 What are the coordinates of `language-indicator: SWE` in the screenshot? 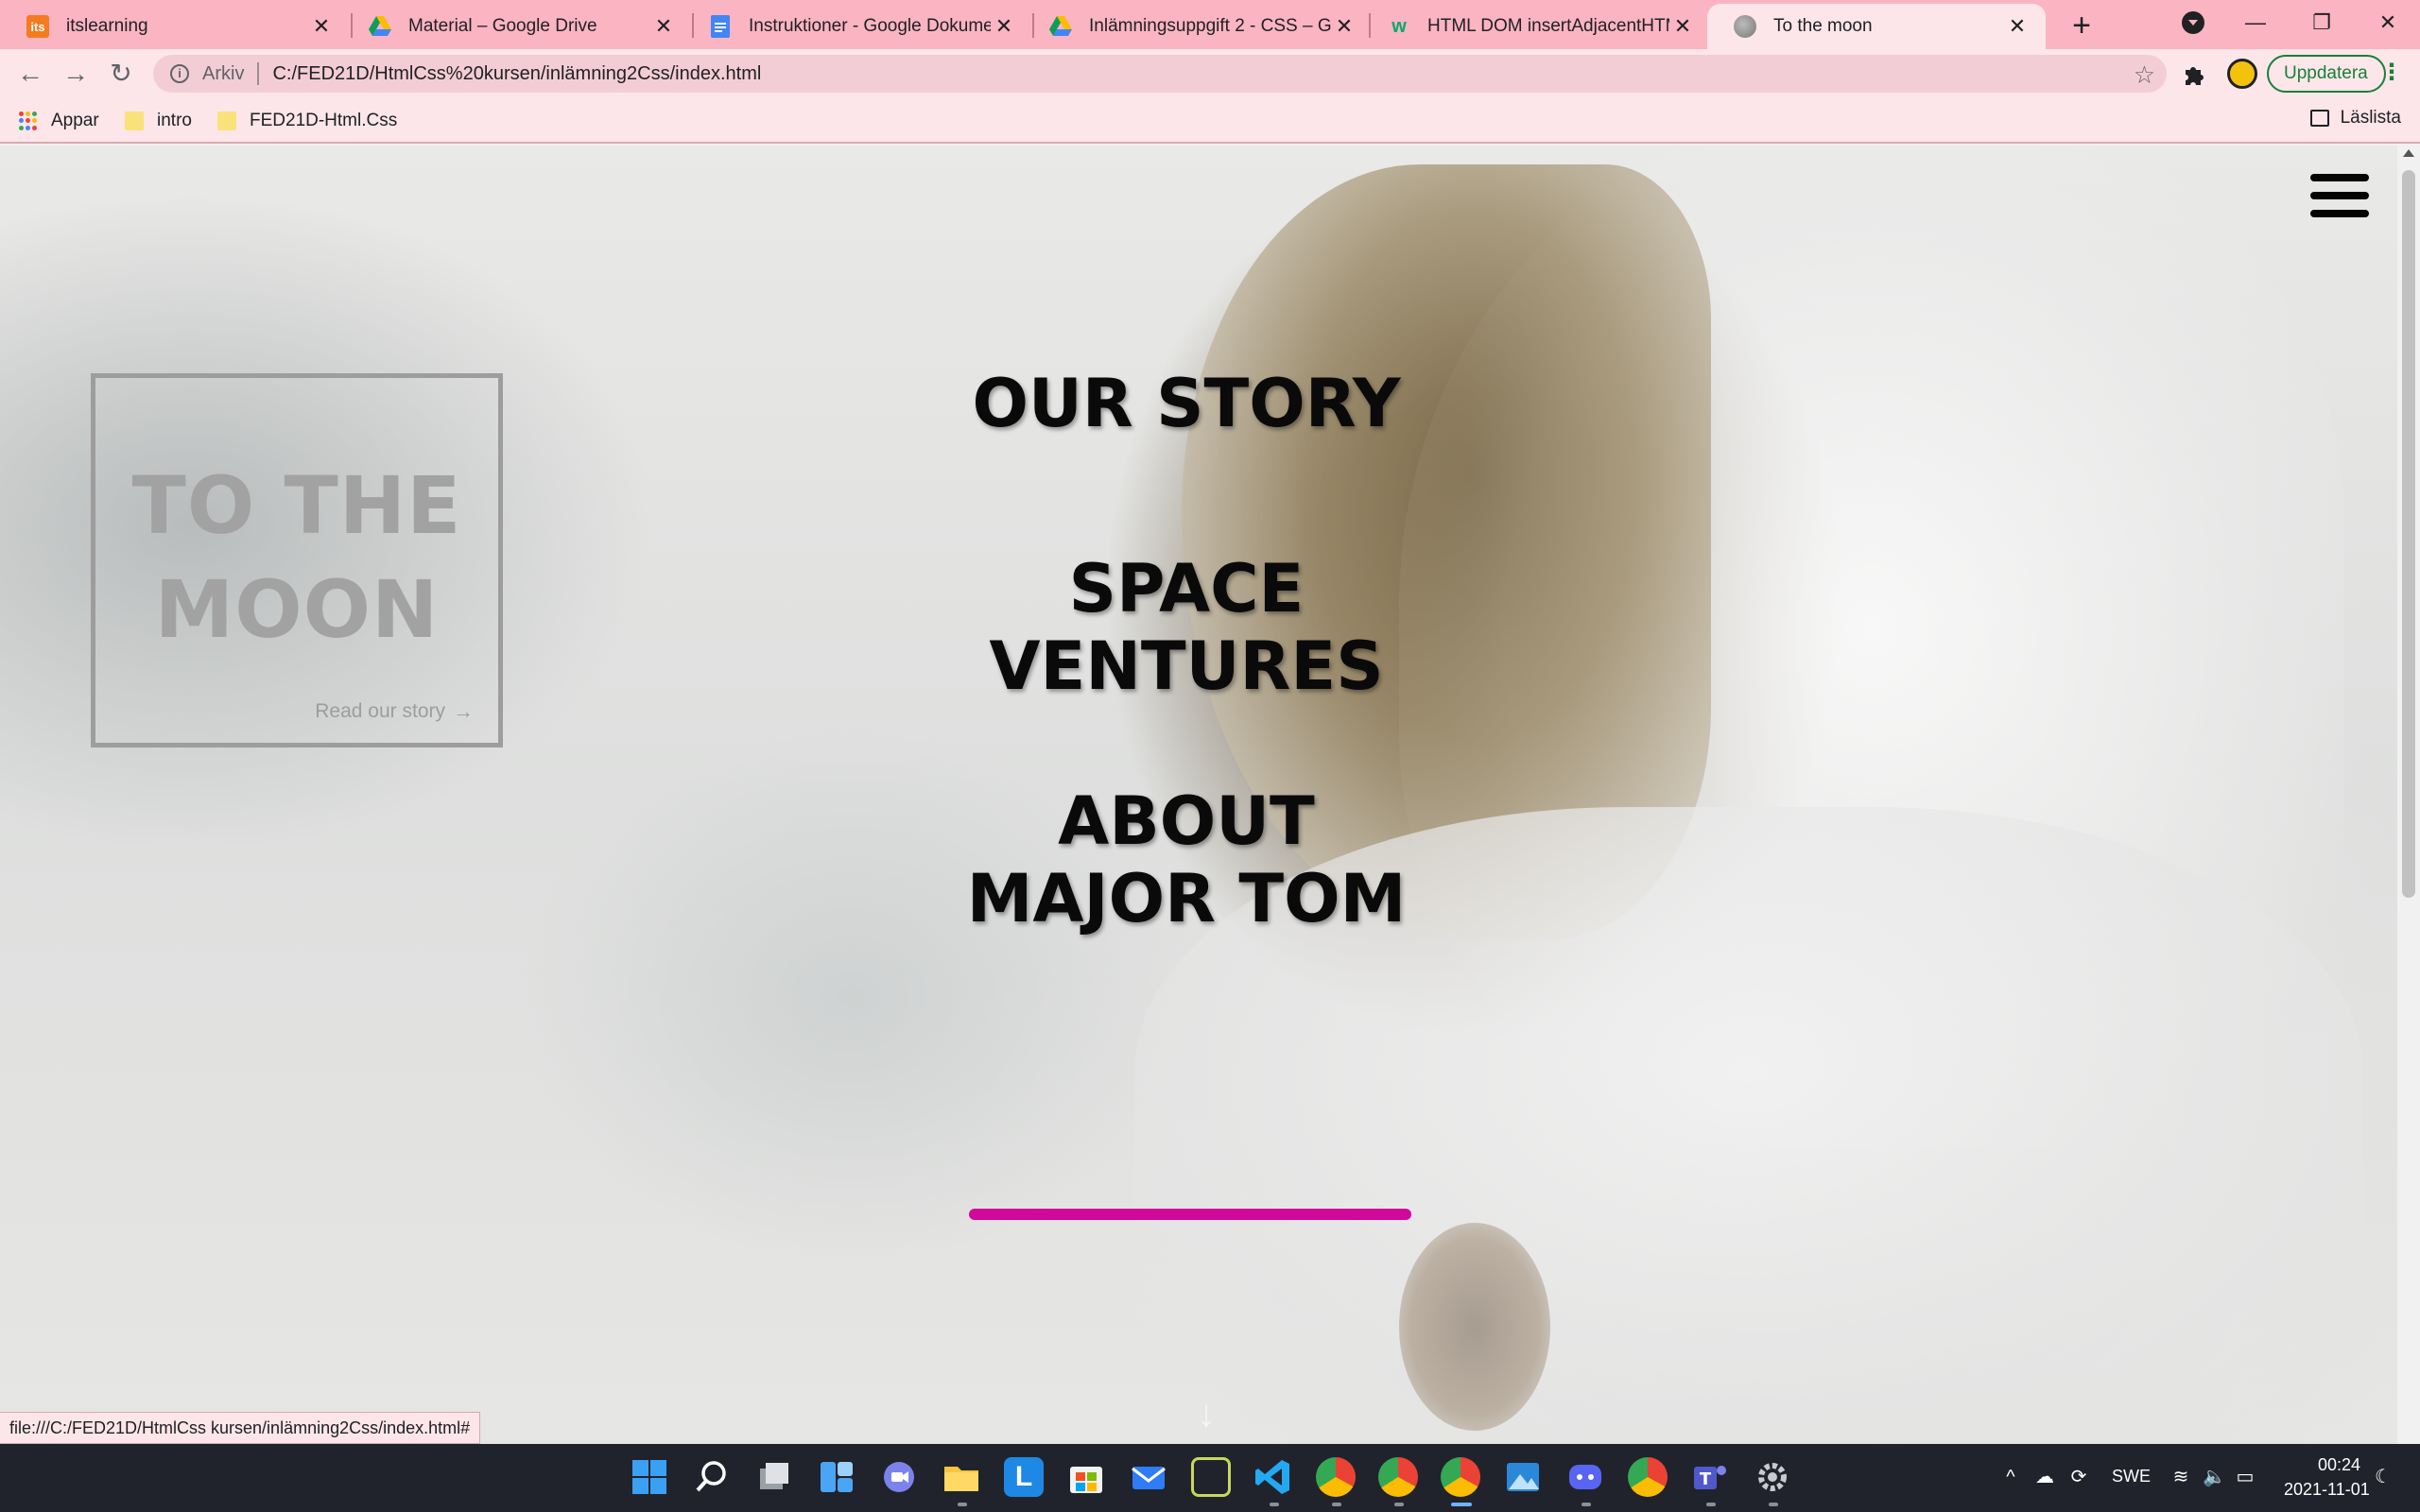 It's located at (2131, 1476).